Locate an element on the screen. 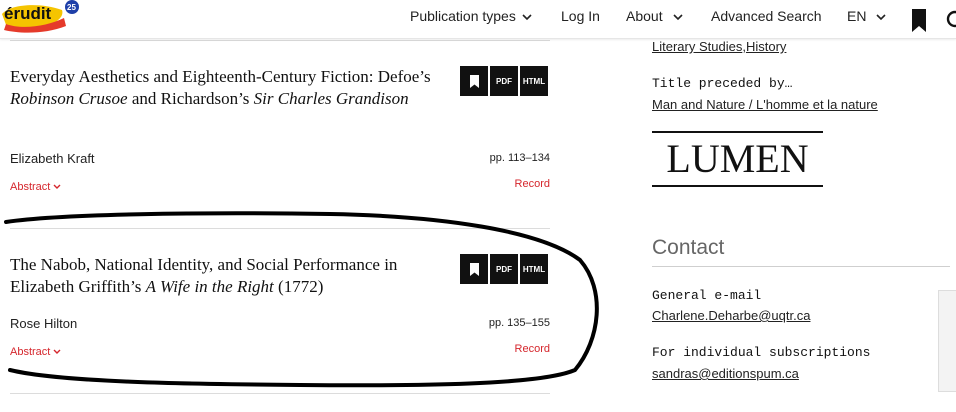  nav-publication-types: Publication types is located at coordinates (471, 16).